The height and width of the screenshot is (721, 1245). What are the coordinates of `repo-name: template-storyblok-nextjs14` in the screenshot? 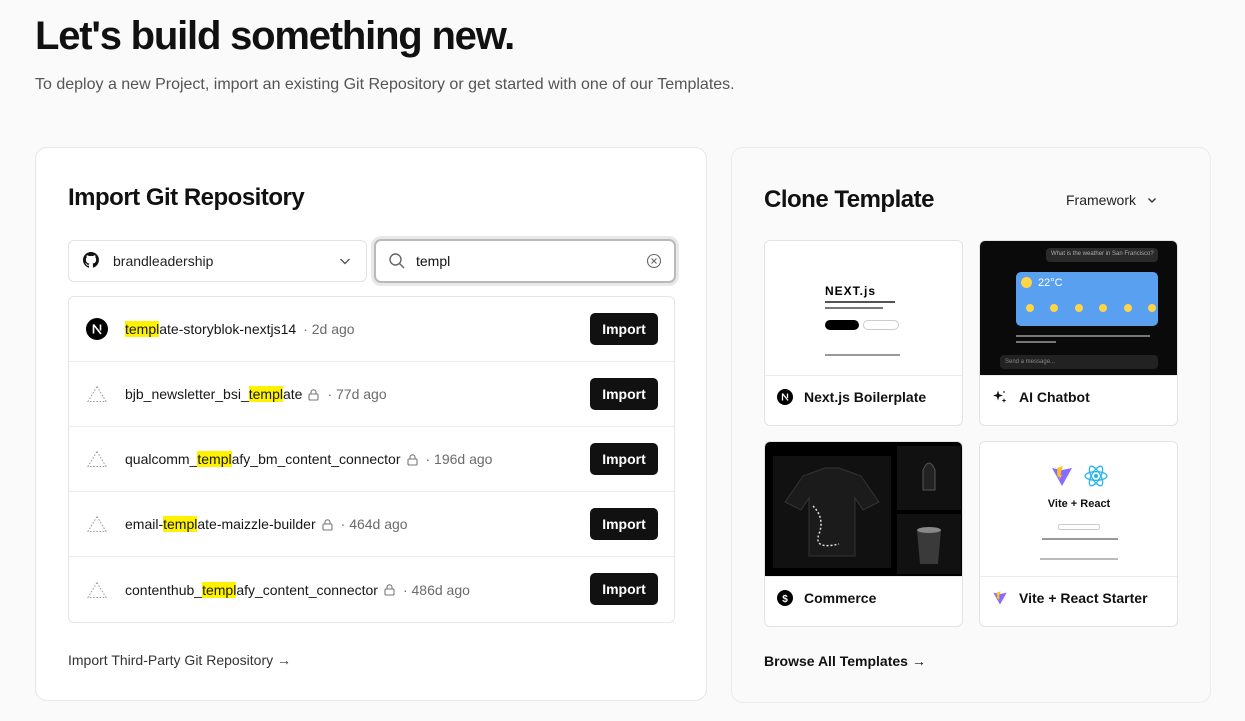 It's located at (211, 329).